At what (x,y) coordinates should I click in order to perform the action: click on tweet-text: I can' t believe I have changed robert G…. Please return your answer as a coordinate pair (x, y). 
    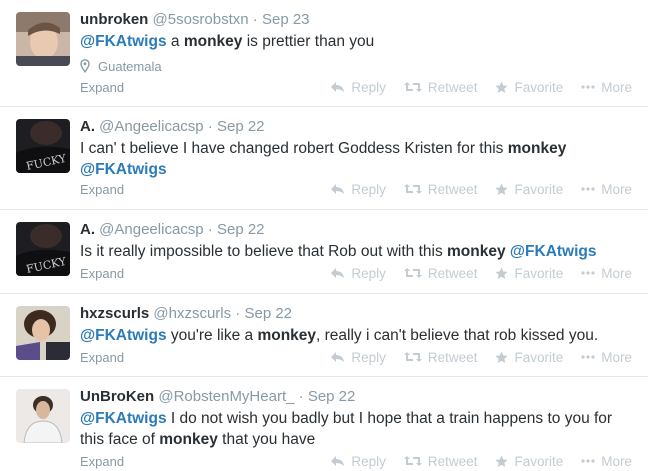
    Looking at the image, I should click on (359, 159).